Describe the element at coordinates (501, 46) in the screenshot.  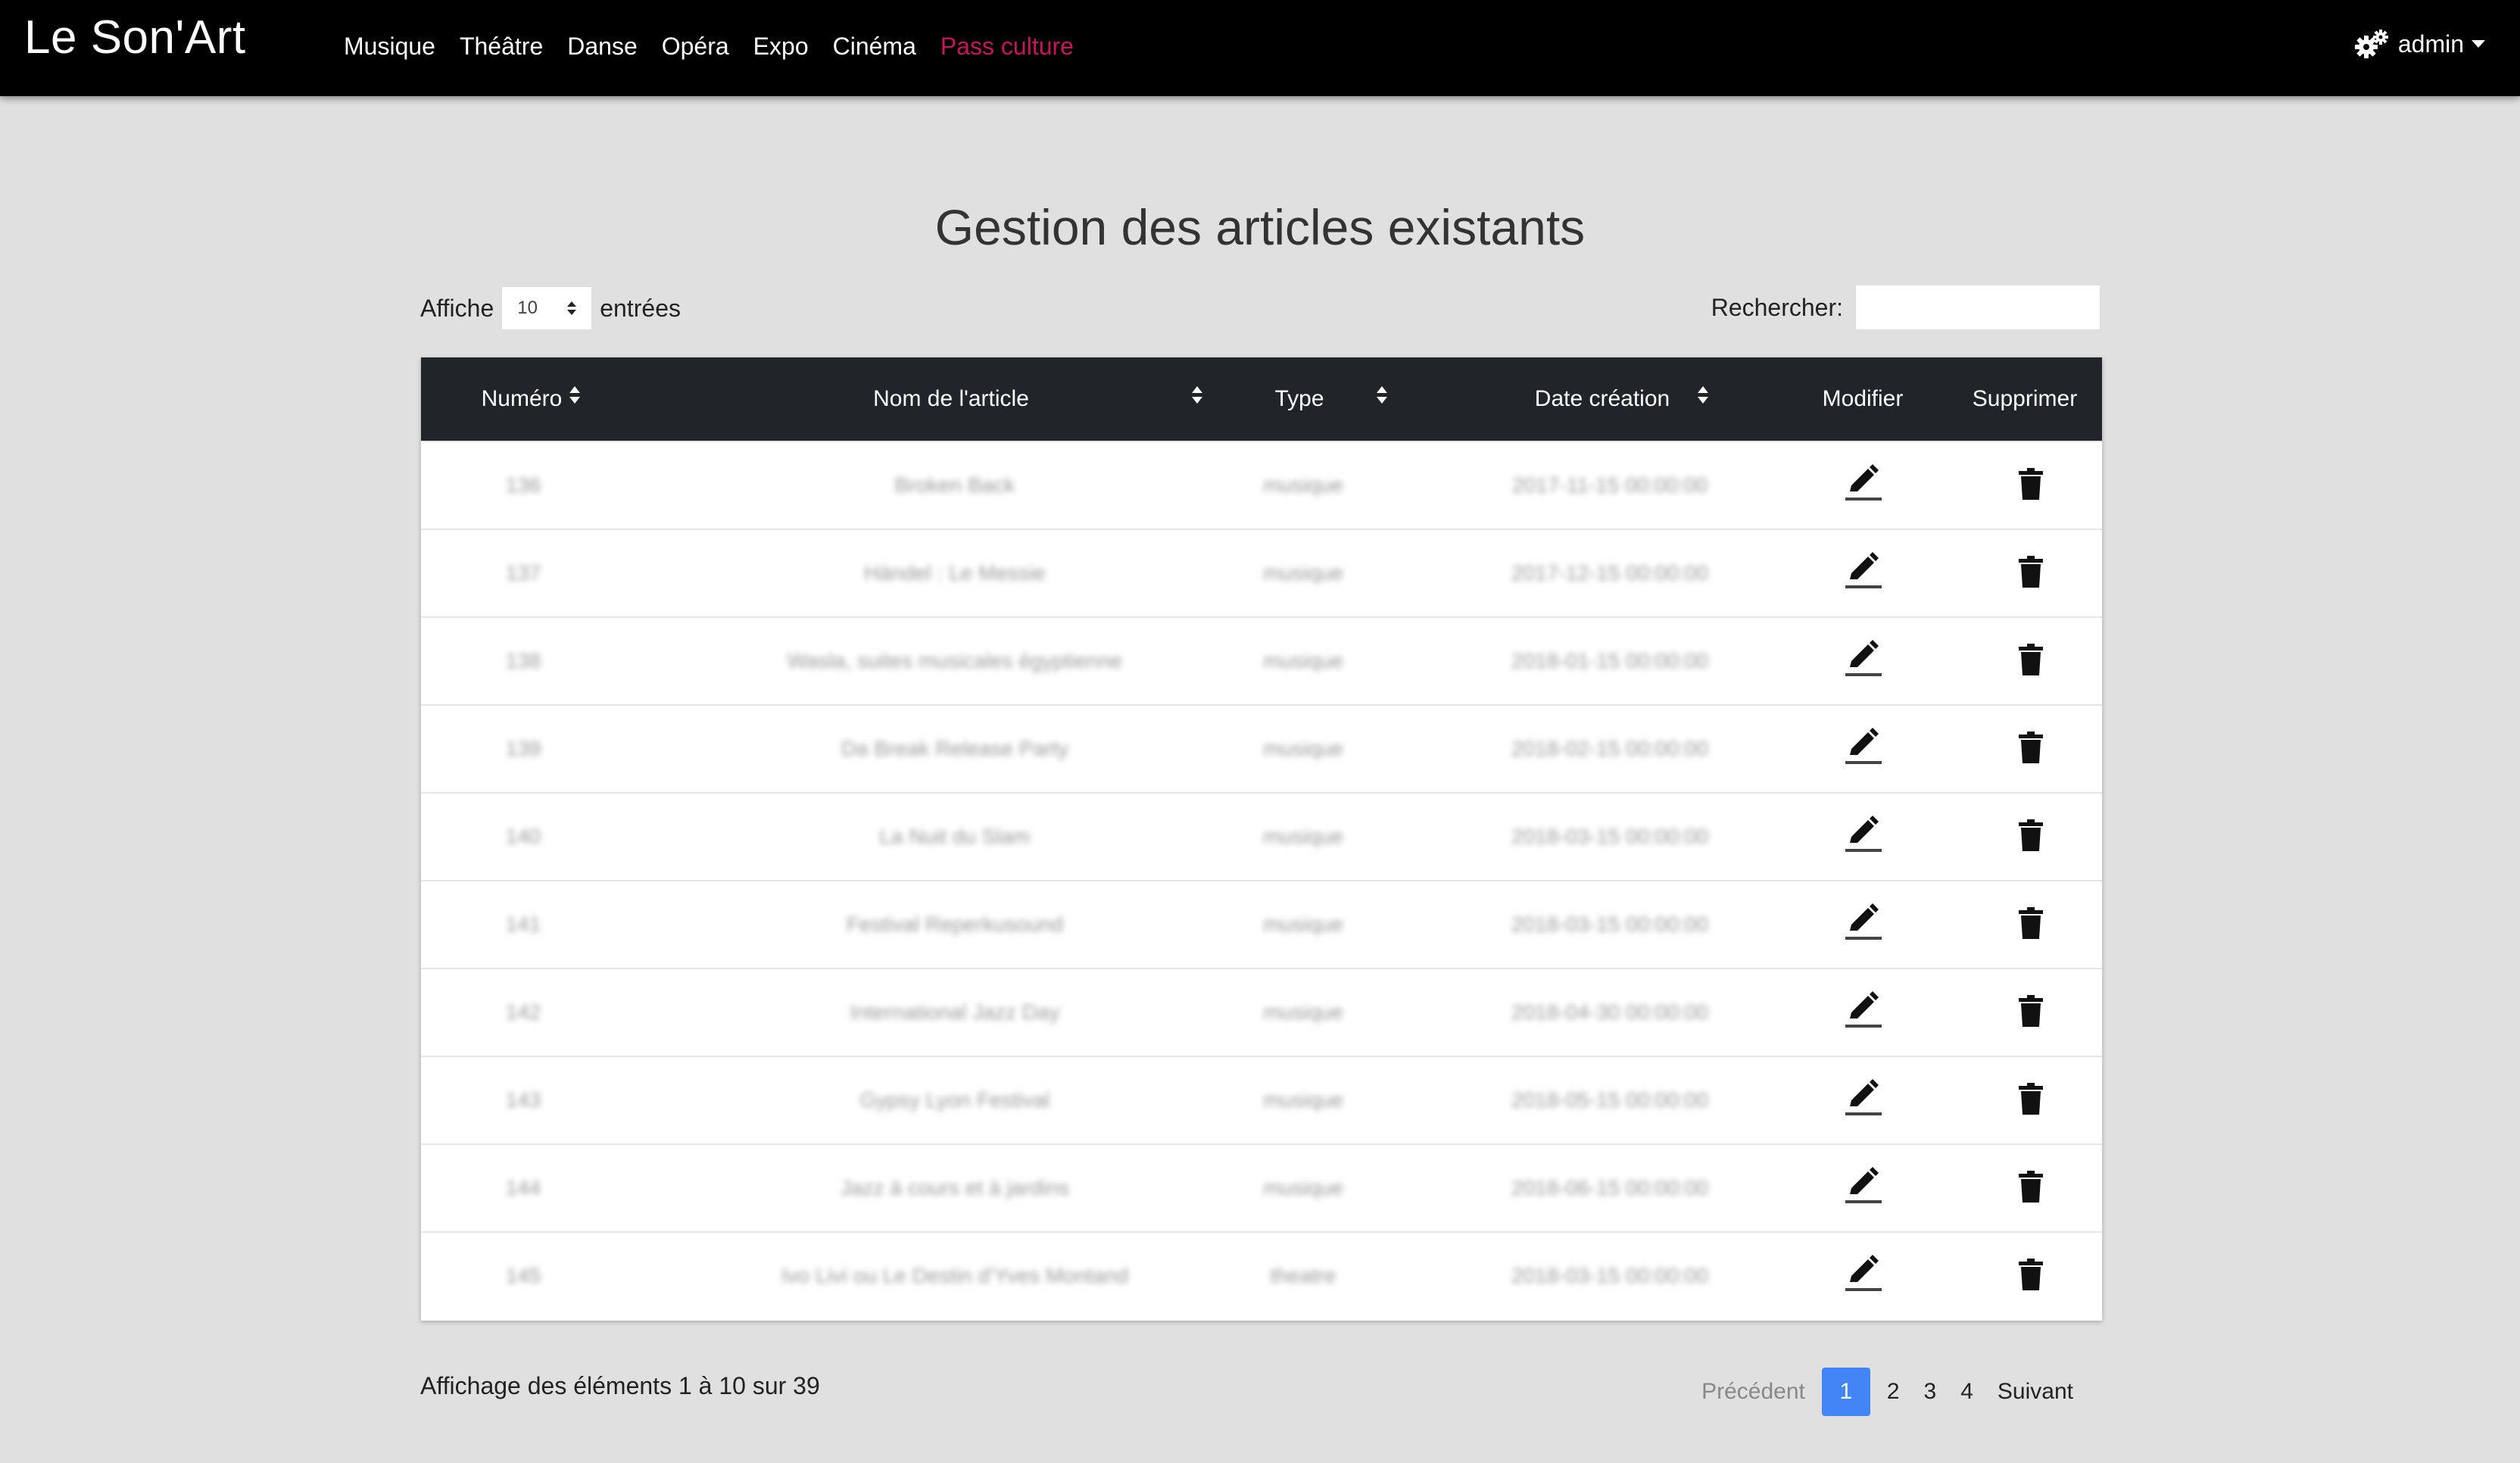
I see `nav-item-theatre: Théâtre` at that location.